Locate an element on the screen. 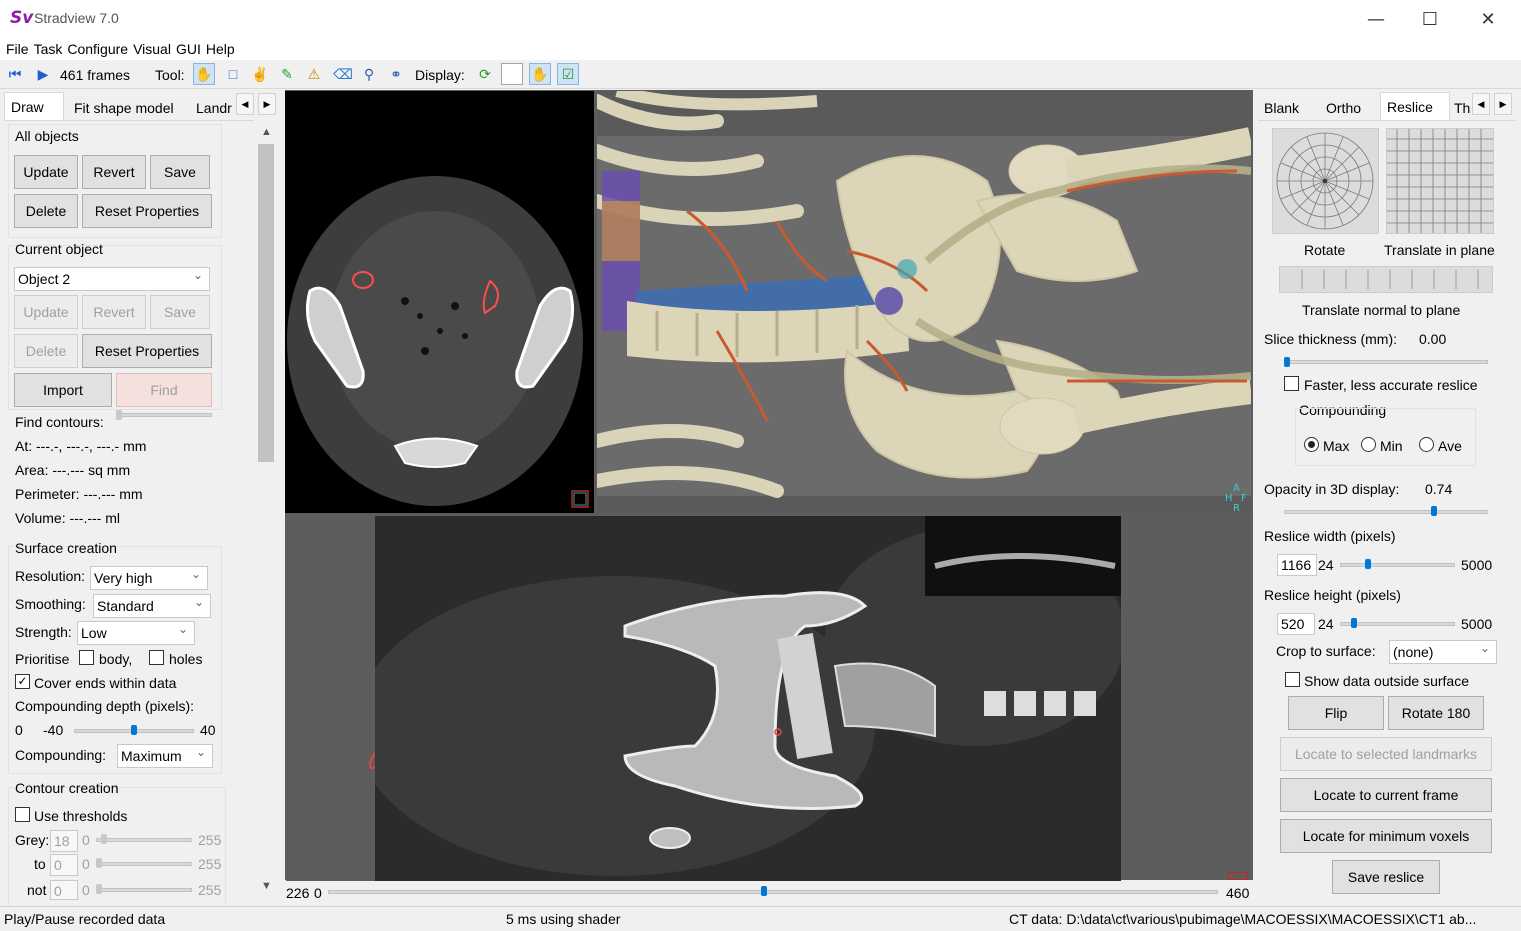 The width and height of the screenshot is (1521, 931). translate-normal-widget is located at coordinates (1386, 279).